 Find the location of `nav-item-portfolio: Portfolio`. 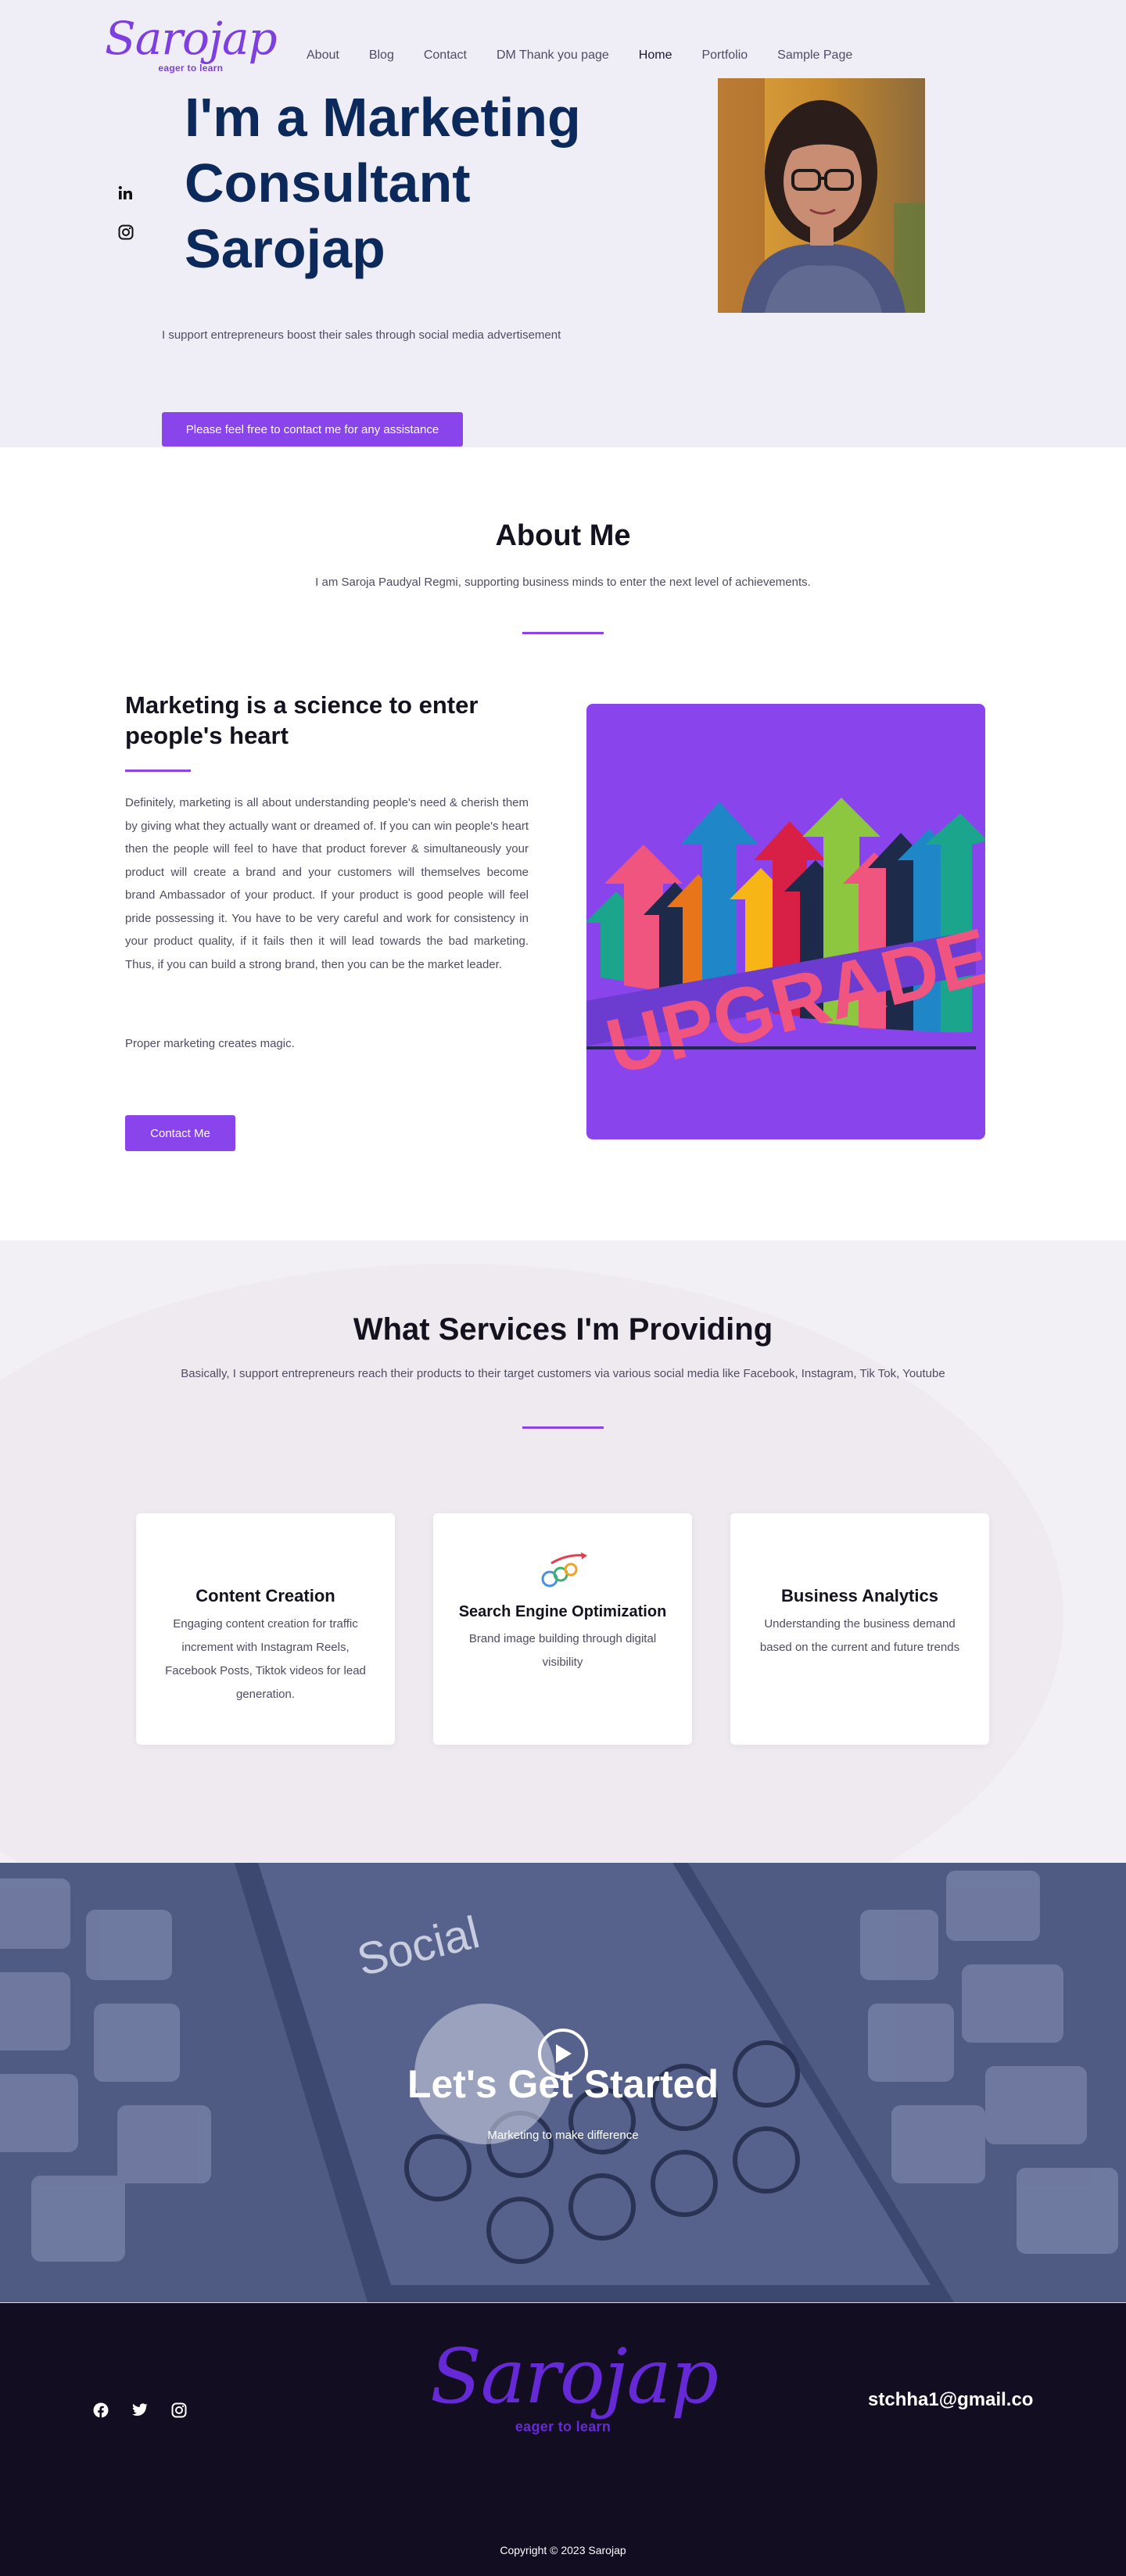

nav-item-portfolio: Portfolio is located at coordinates (724, 56).